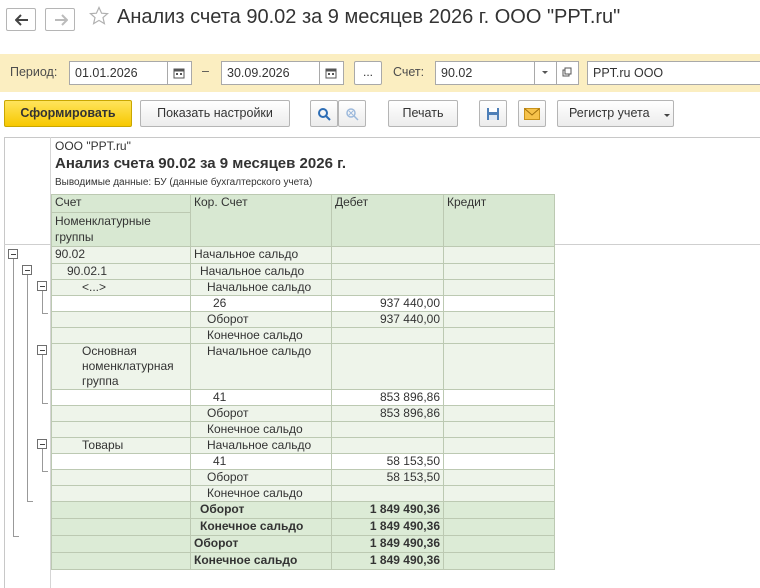  Describe the element at coordinates (99, 17) in the screenshot. I see `favorite-star-icon` at that location.